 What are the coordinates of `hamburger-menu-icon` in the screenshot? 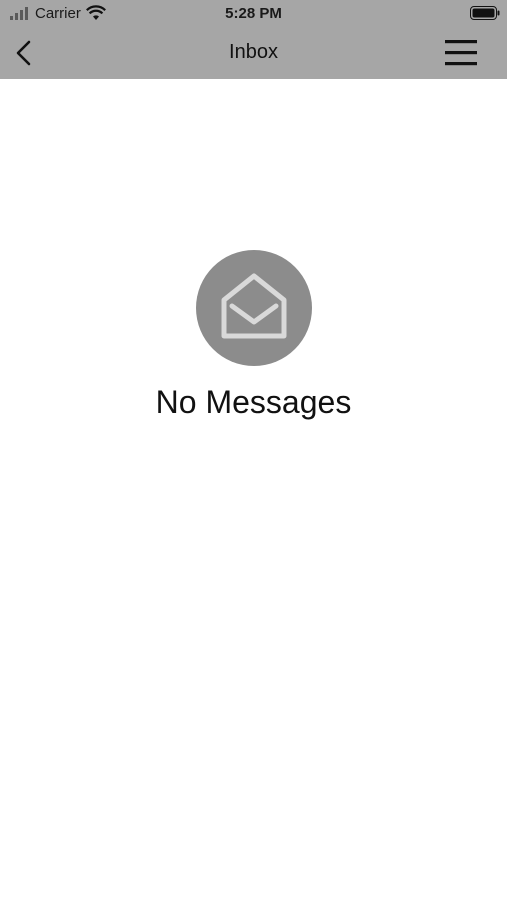 It's located at (461, 53).